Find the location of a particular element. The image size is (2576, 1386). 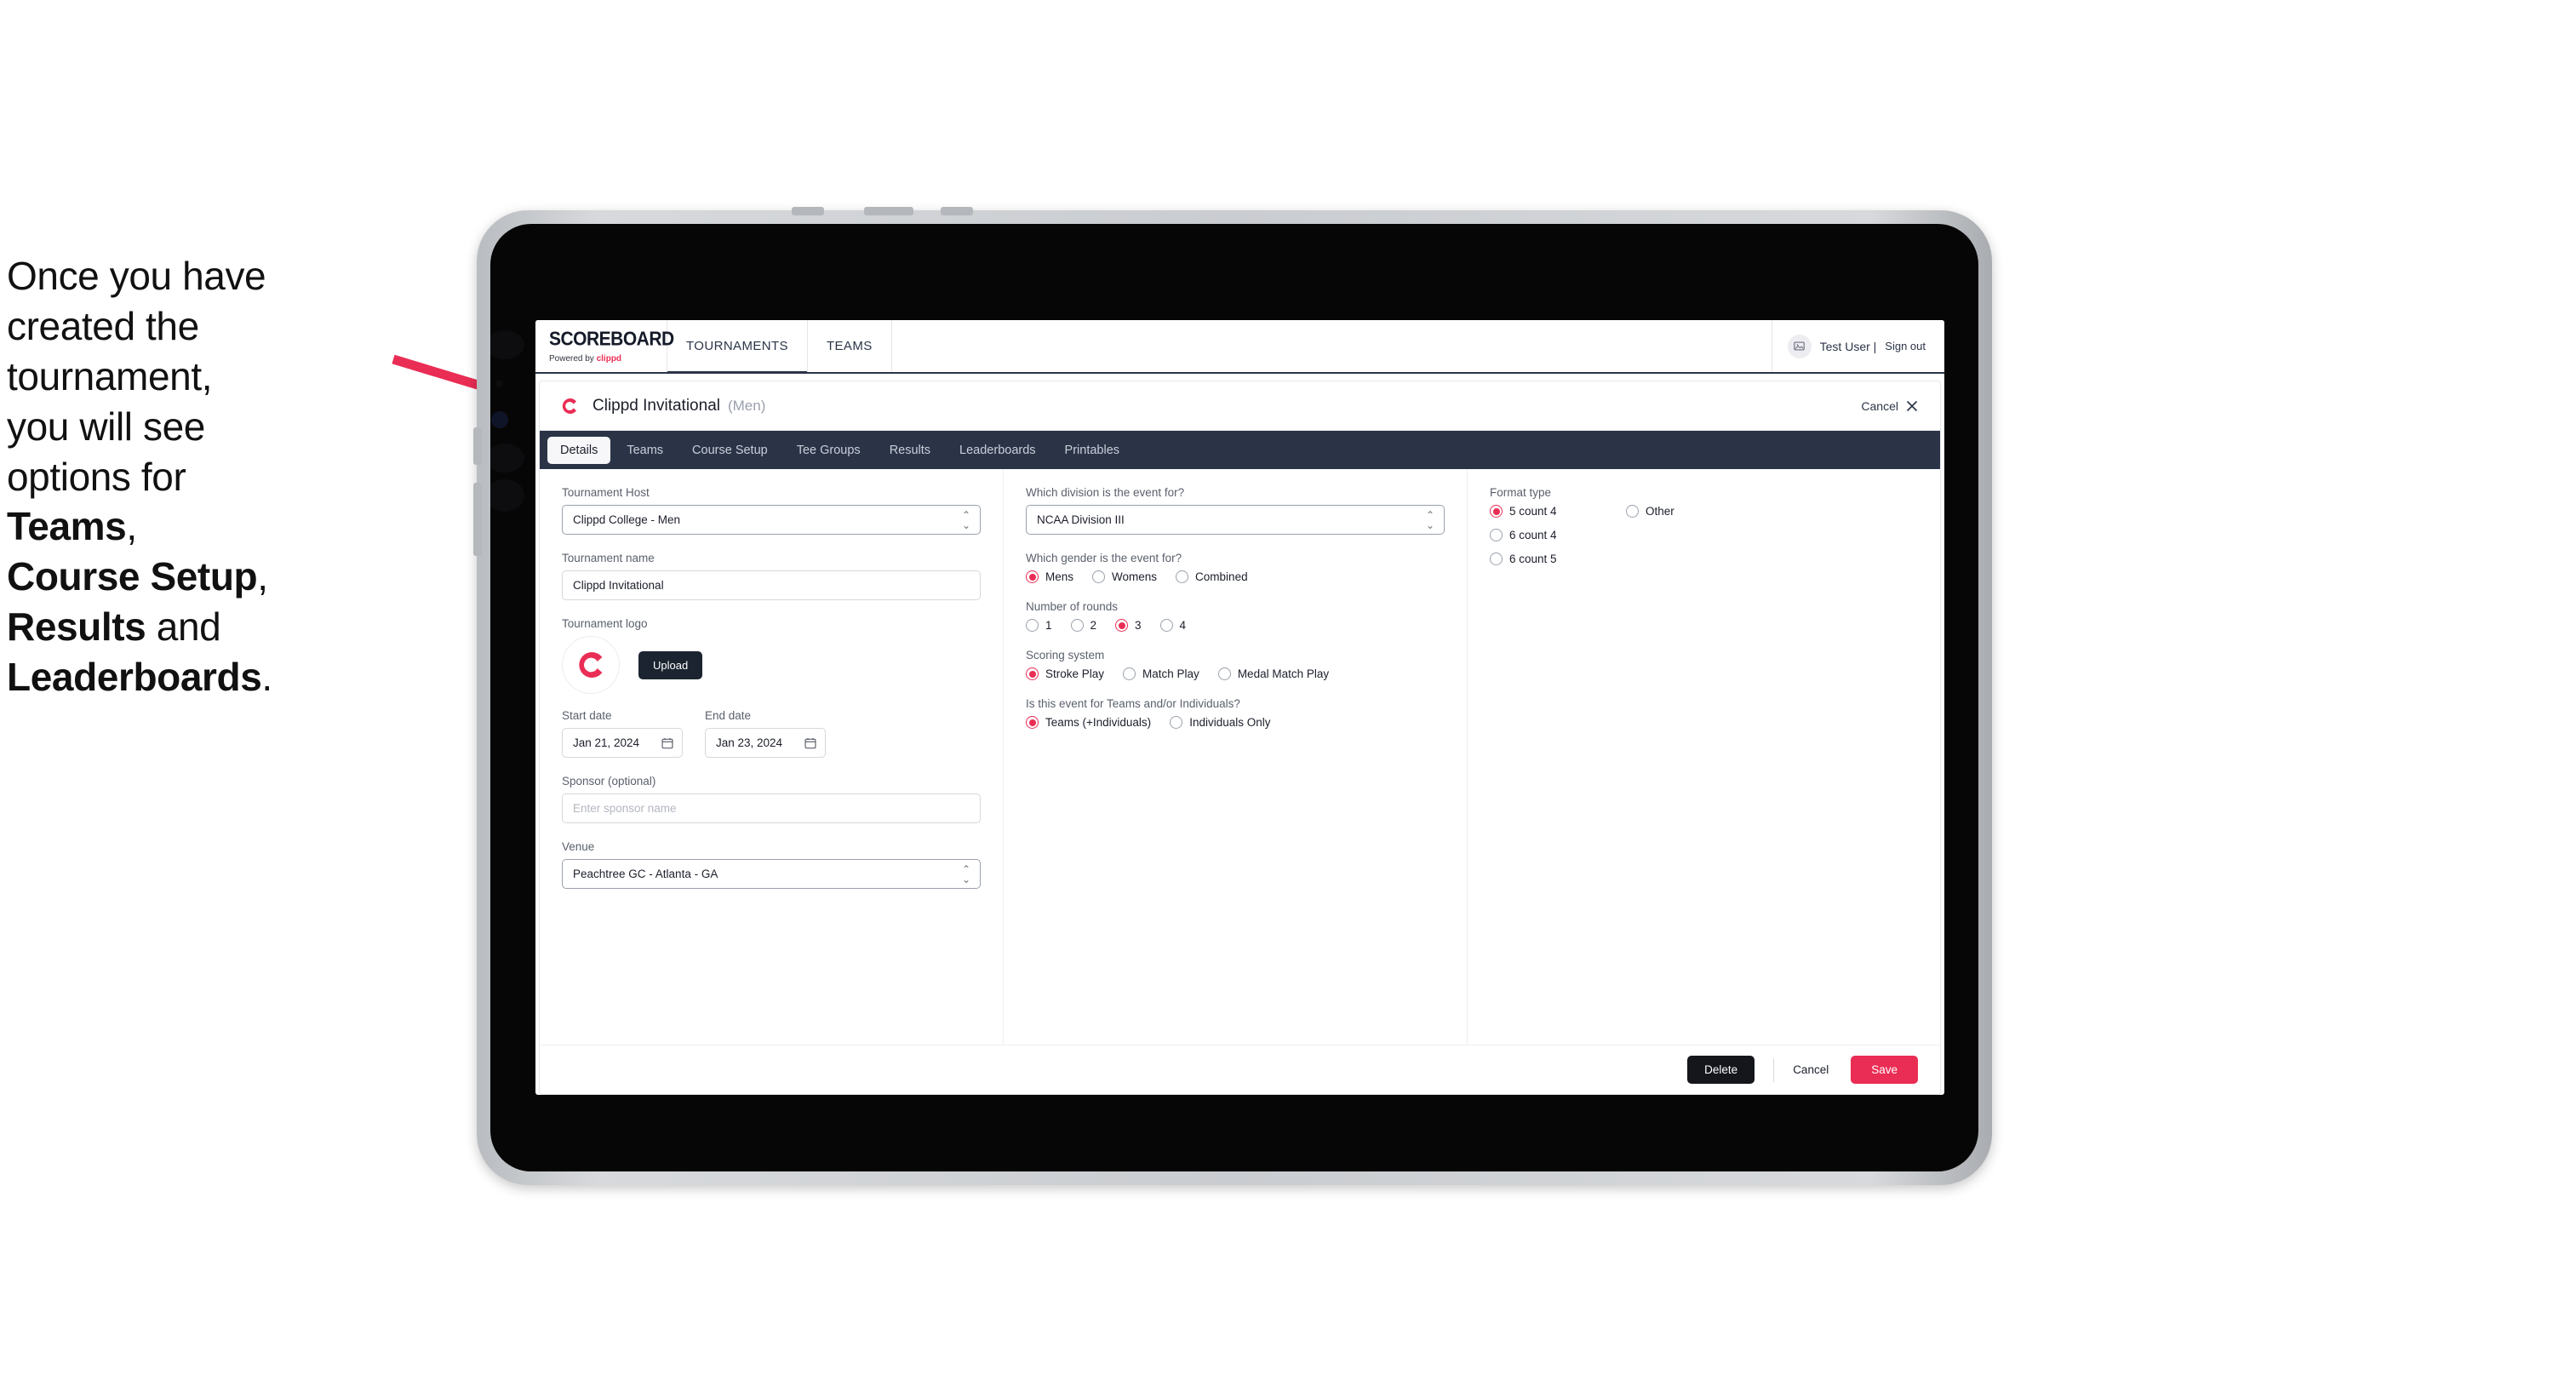

radio-format-6-count-5: 6 count 5 is located at coordinates (1548, 559).